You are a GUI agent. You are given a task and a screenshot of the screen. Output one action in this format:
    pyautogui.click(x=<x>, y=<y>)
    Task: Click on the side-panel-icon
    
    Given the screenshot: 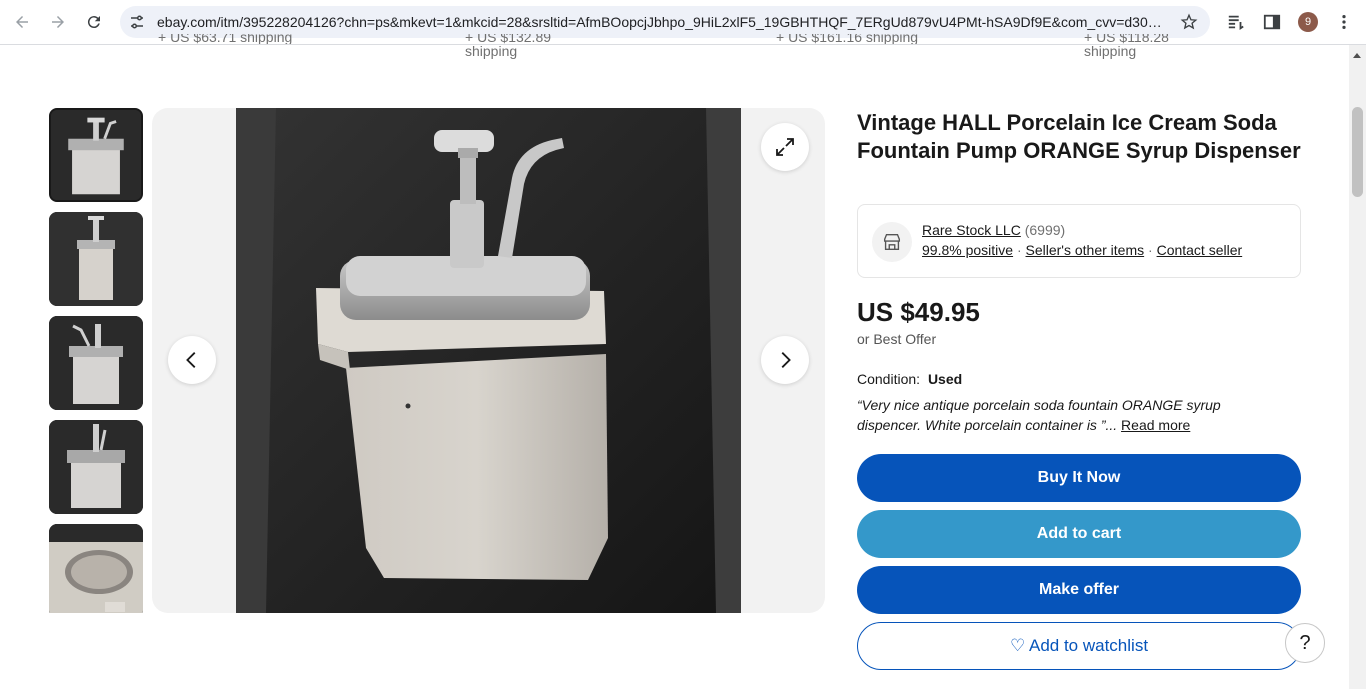 What is the action you would take?
    pyautogui.click(x=1272, y=22)
    